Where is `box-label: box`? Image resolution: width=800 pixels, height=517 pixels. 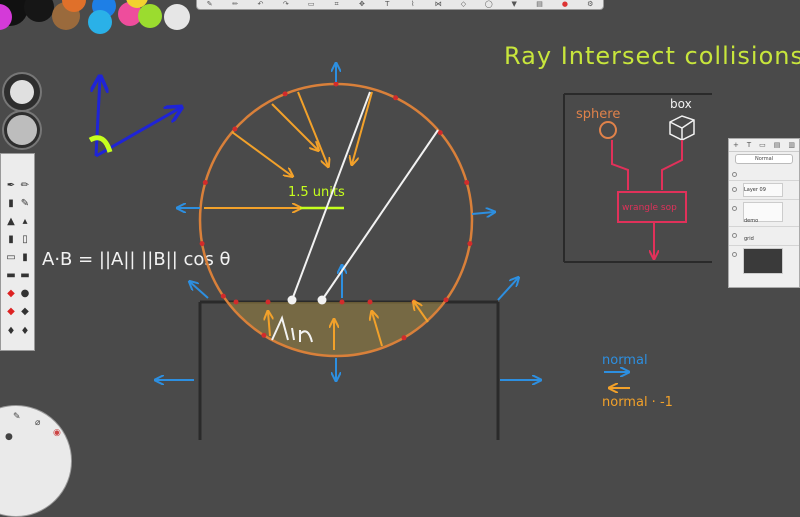
box-label: box is located at coordinates (681, 104).